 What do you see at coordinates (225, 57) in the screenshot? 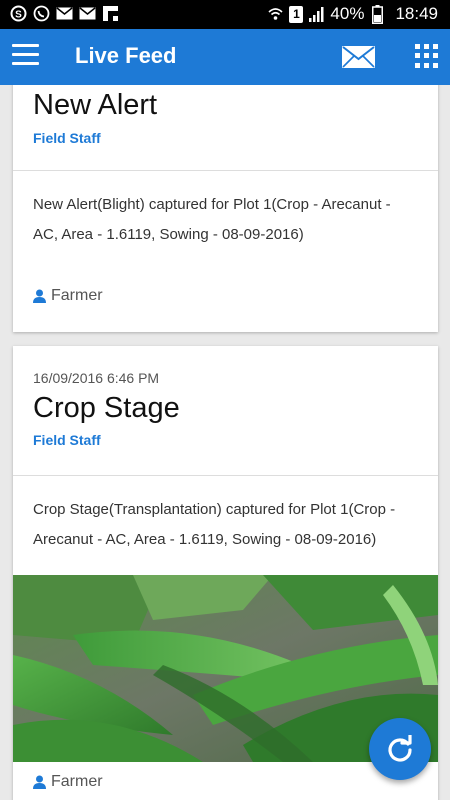
I see `app-bar: Live Feed` at bounding box center [225, 57].